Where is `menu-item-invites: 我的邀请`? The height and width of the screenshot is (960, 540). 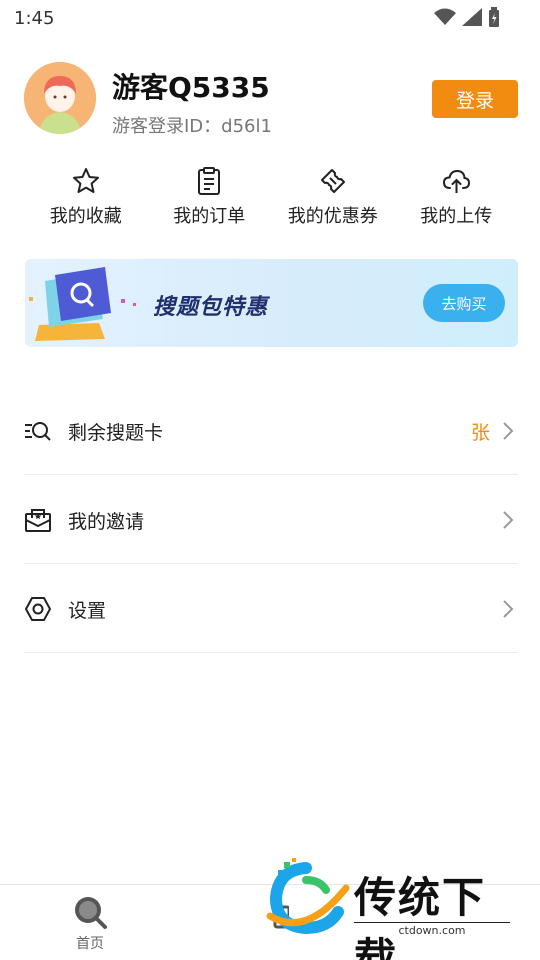 menu-item-invites: 我的邀请 is located at coordinates (271, 519).